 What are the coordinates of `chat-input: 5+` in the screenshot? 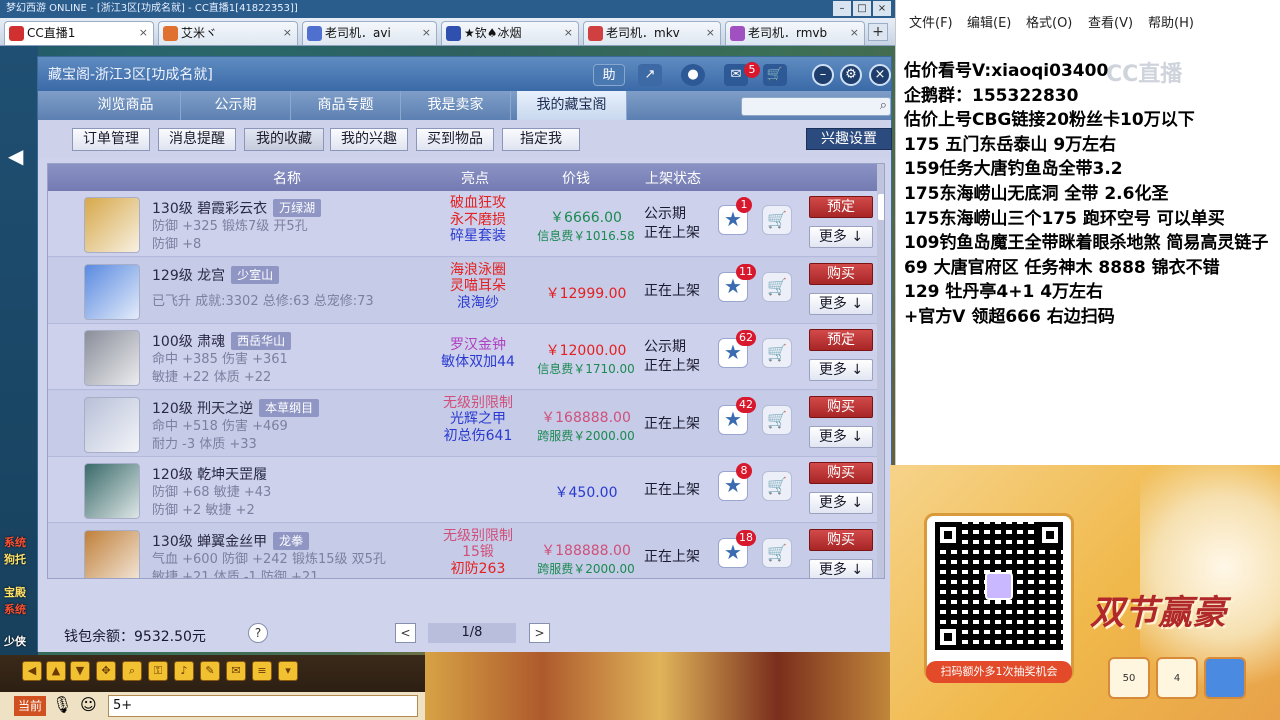 It's located at (263, 706).